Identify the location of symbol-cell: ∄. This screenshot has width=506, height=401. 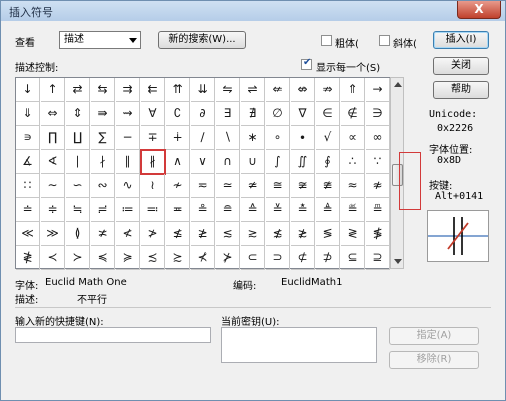
(253, 114).